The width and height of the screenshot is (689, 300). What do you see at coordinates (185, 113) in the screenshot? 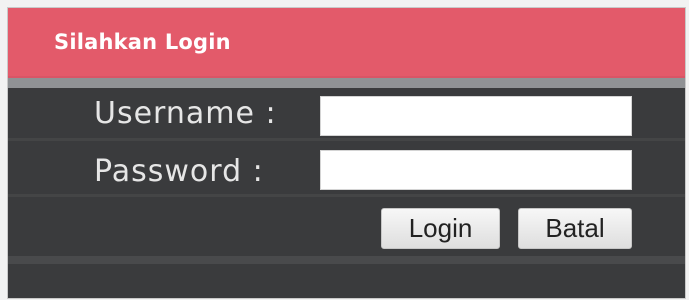
I see `username-label: Username :` at bounding box center [185, 113].